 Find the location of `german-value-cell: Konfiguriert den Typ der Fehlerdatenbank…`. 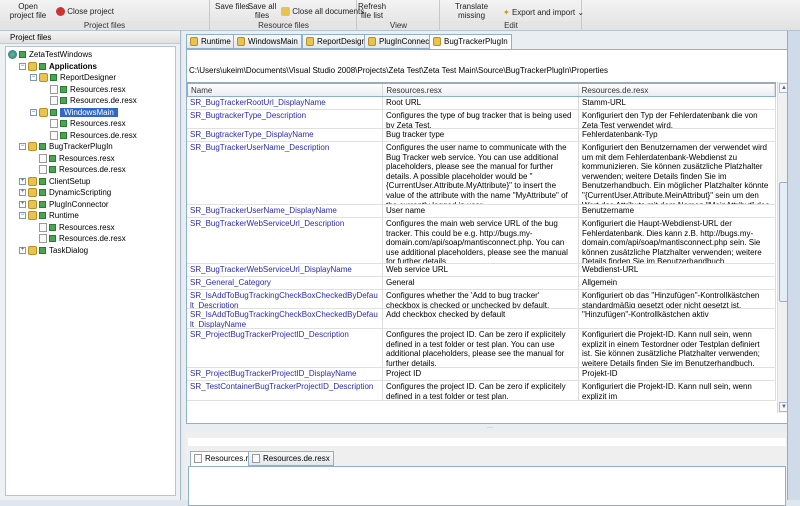

german-value-cell: Konfiguriert den Typ der Fehlerdatenbank… is located at coordinates (677, 119).